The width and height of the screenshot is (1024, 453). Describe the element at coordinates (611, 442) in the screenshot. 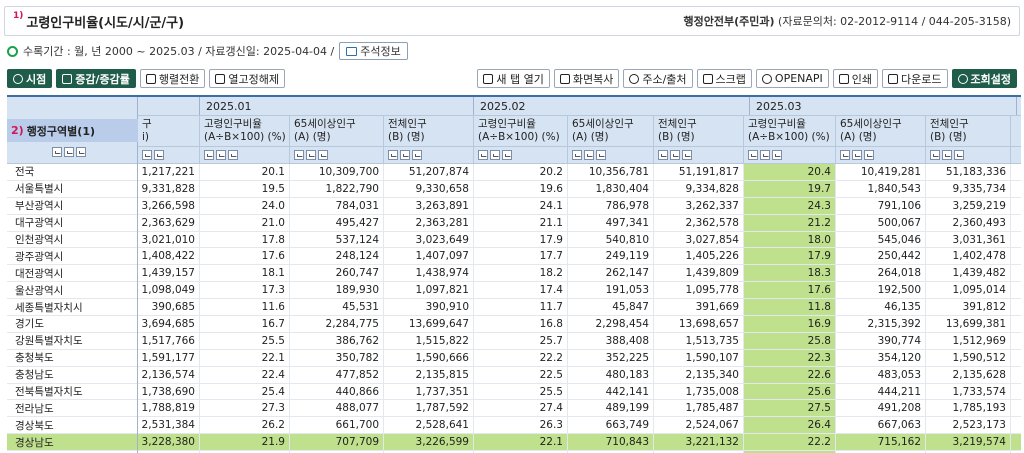

I see `table-cell: 710,843` at that location.